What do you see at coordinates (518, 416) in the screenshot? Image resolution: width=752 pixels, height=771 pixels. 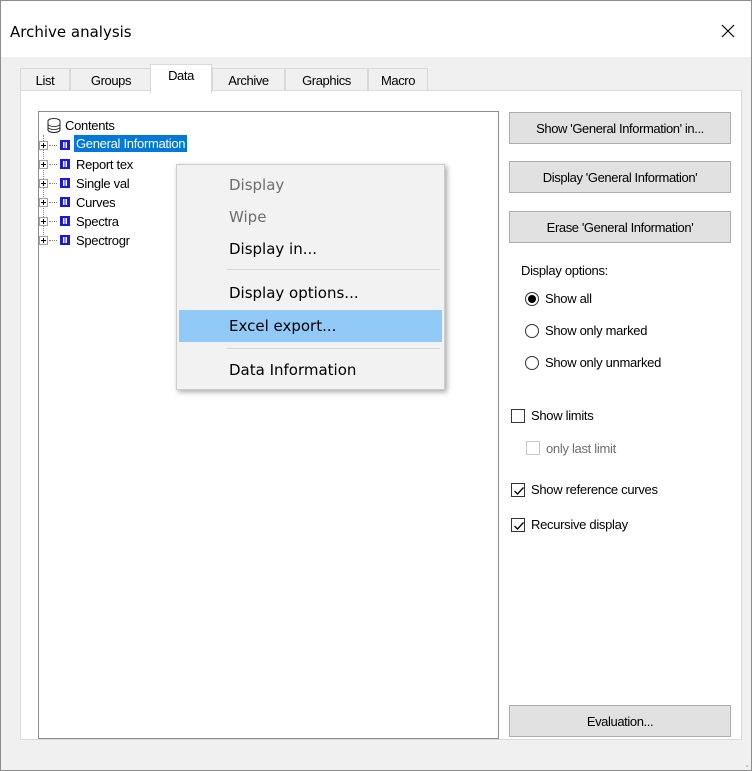 I see `show-limits-checkbox` at bounding box center [518, 416].